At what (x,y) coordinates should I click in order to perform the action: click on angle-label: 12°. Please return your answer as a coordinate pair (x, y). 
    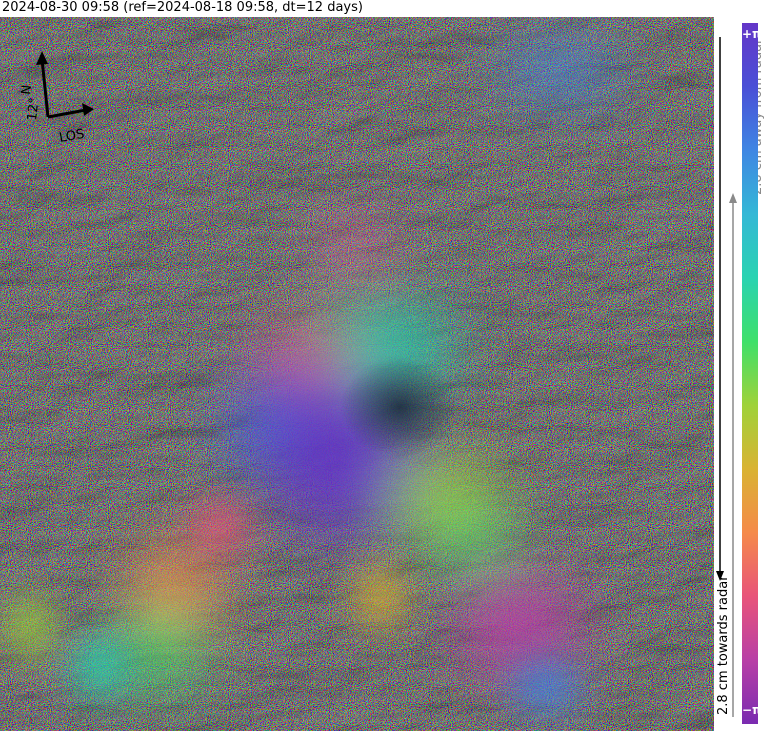
    Looking at the image, I should click on (33, 109).